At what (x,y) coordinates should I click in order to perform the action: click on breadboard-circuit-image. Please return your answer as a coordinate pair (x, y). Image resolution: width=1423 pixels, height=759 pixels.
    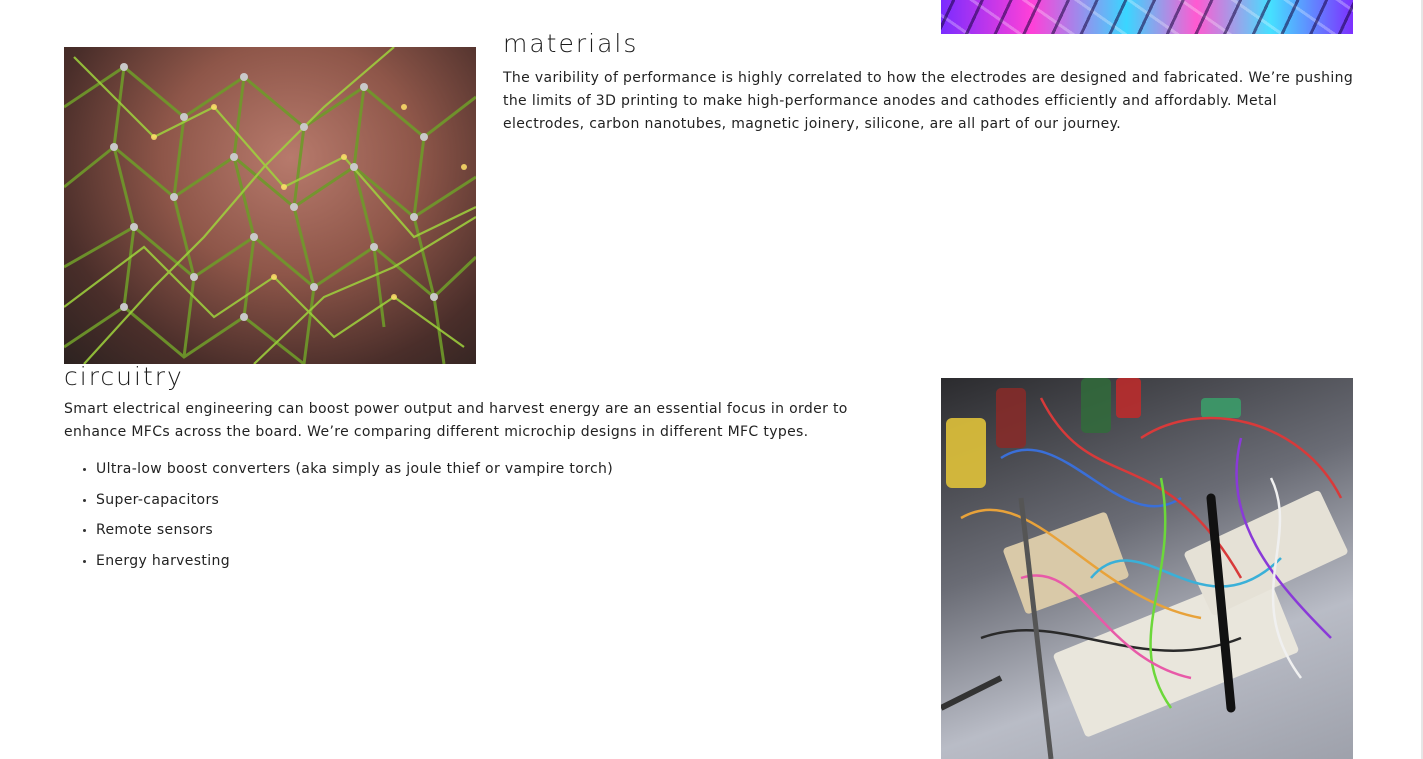
    Looking at the image, I should click on (1147, 568).